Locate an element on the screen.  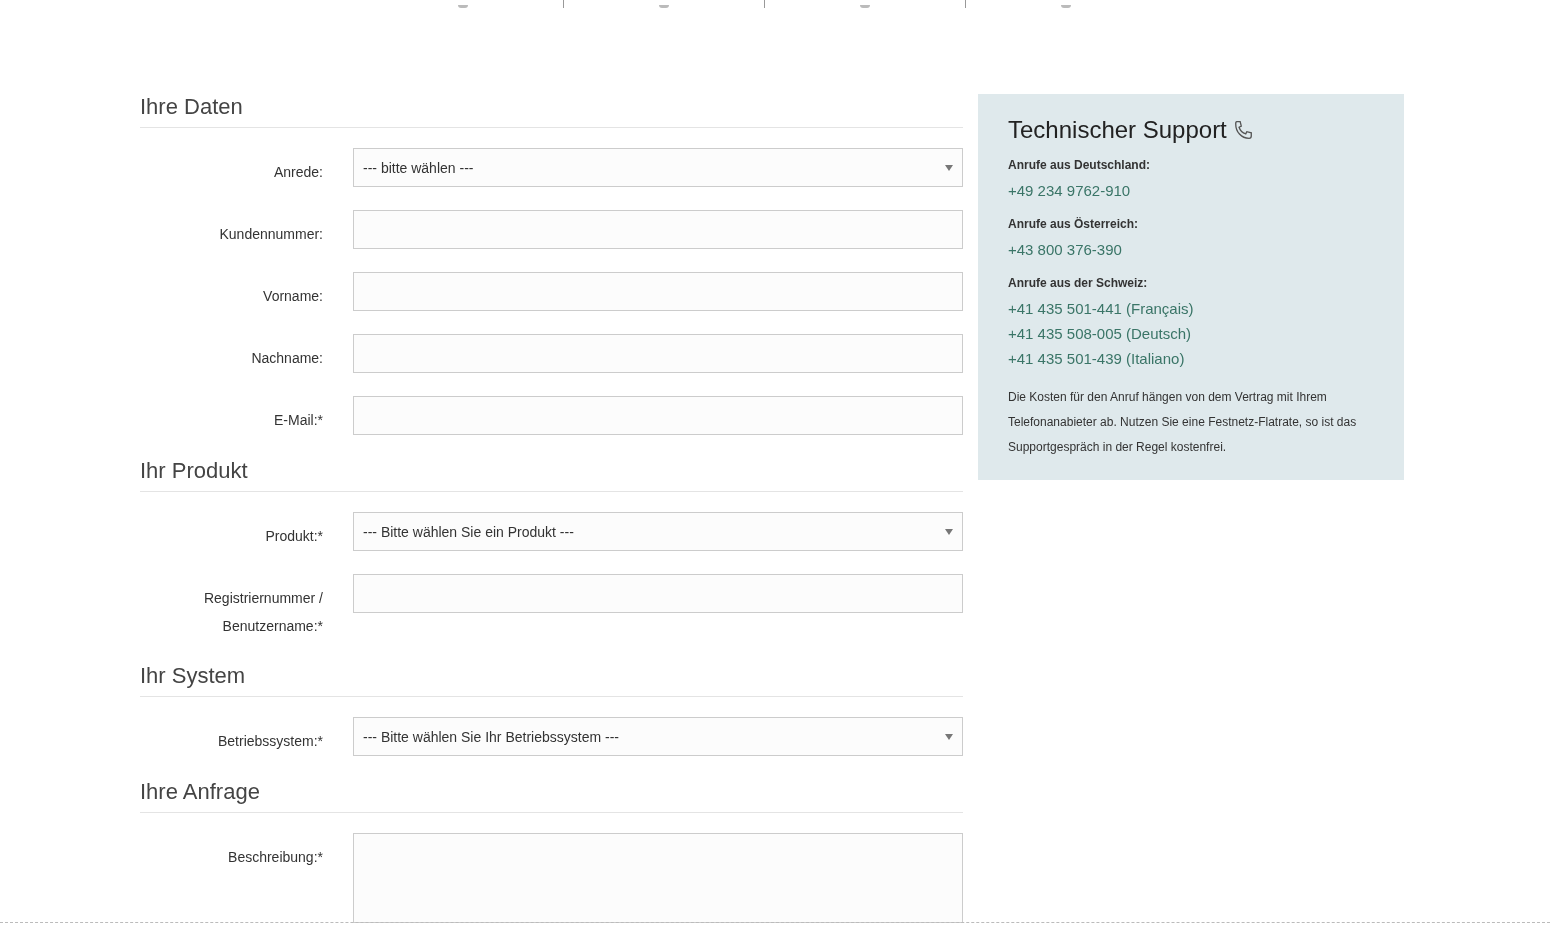
field-label: Betriebssystem:* is located at coordinates (269, 741).